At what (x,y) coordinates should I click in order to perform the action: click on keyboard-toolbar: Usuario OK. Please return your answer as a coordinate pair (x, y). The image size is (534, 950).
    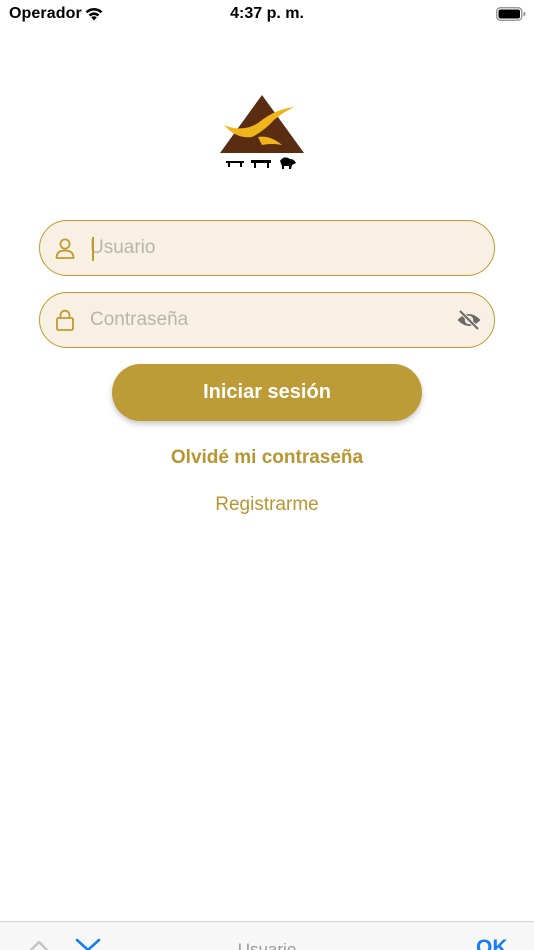
    Looking at the image, I should click on (267, 935).